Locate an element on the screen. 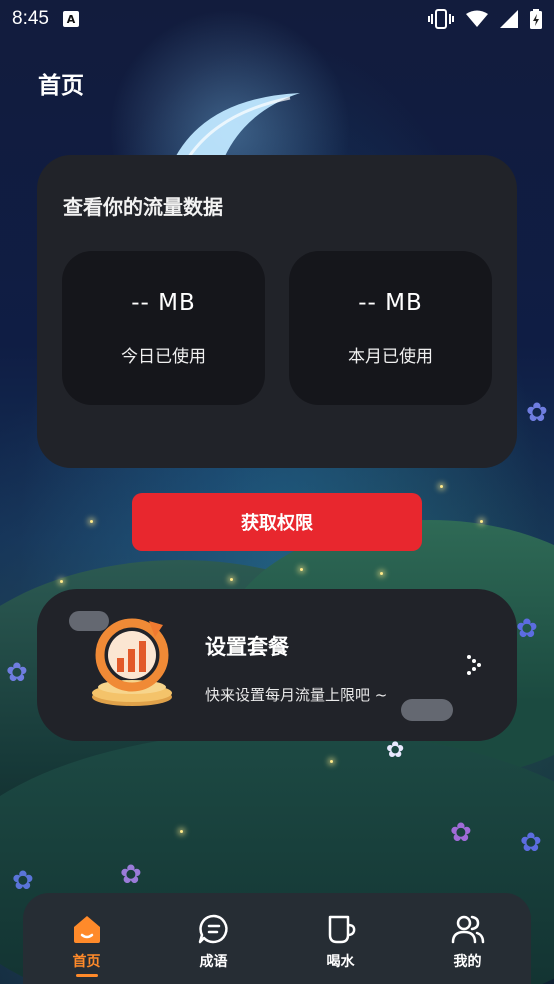 This screenshot has height=984, width=554. vibrate-icon is located at coordinates (441, 19).